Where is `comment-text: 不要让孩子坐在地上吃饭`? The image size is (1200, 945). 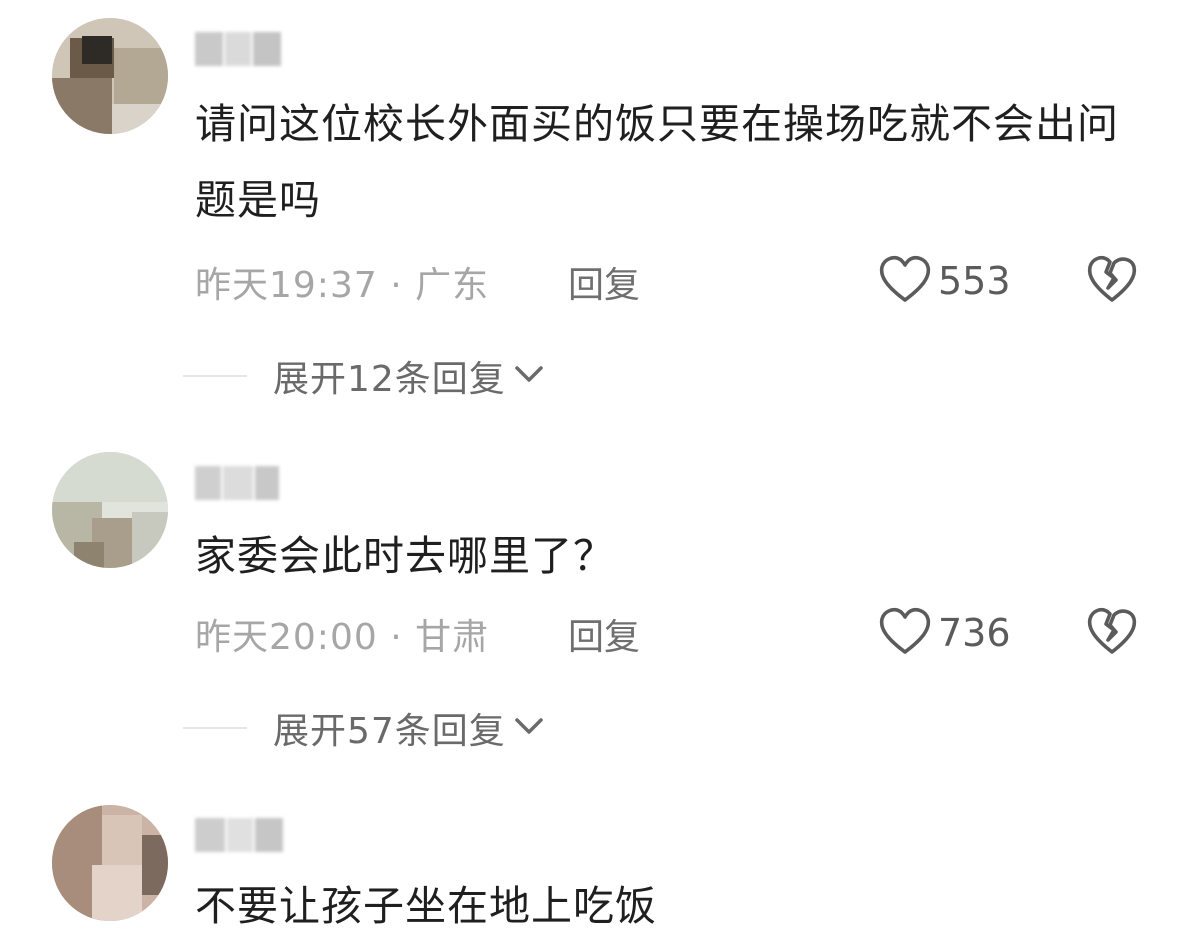
comment-text: 不要让孩子坐在地上吃饭 is located at coordinates (426, 906).